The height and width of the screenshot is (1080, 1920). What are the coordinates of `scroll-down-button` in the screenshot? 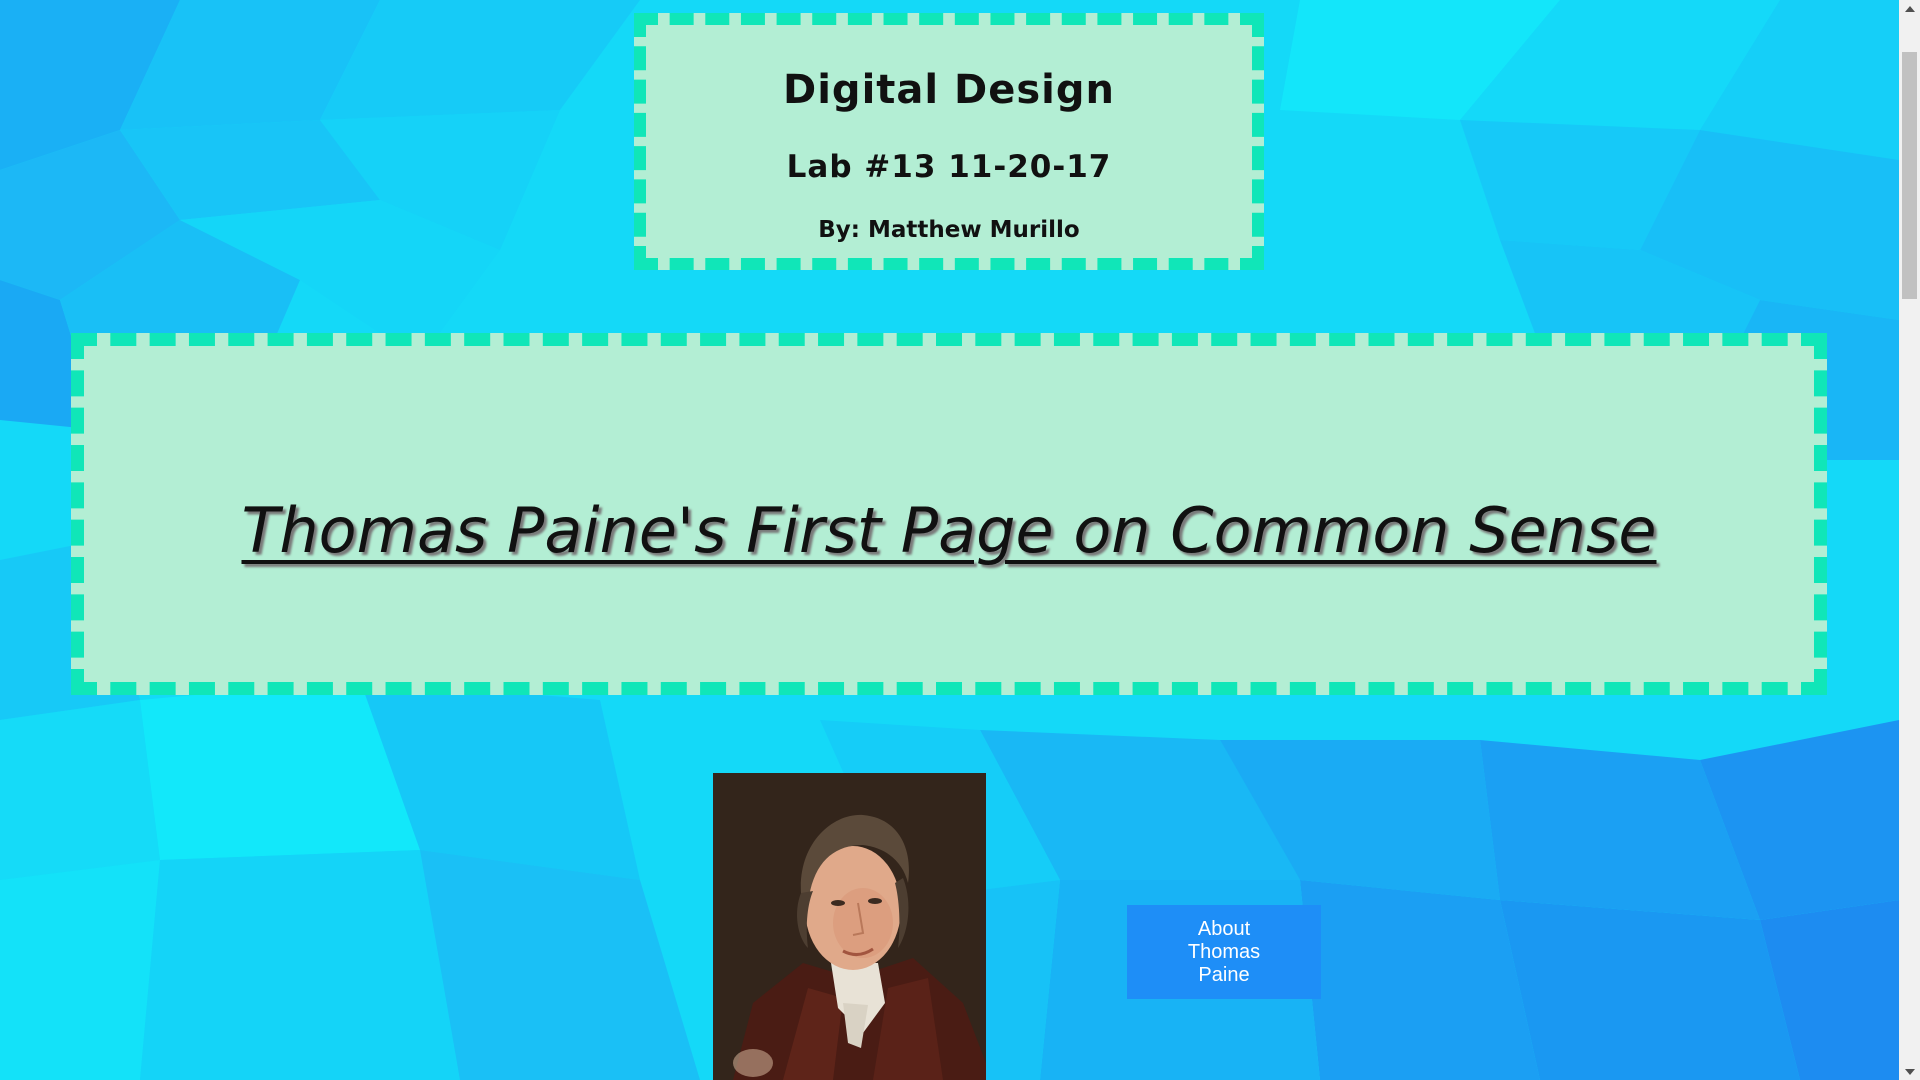 It's located at (1909, 1071).